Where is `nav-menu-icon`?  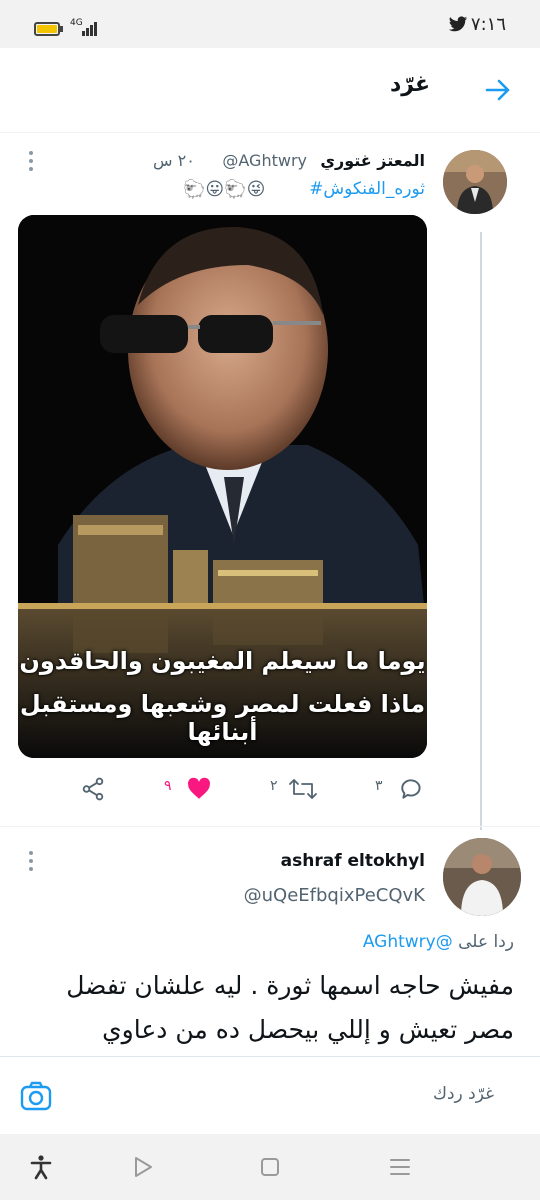 nav-menu-icon is located at coordinates (400, 1167).